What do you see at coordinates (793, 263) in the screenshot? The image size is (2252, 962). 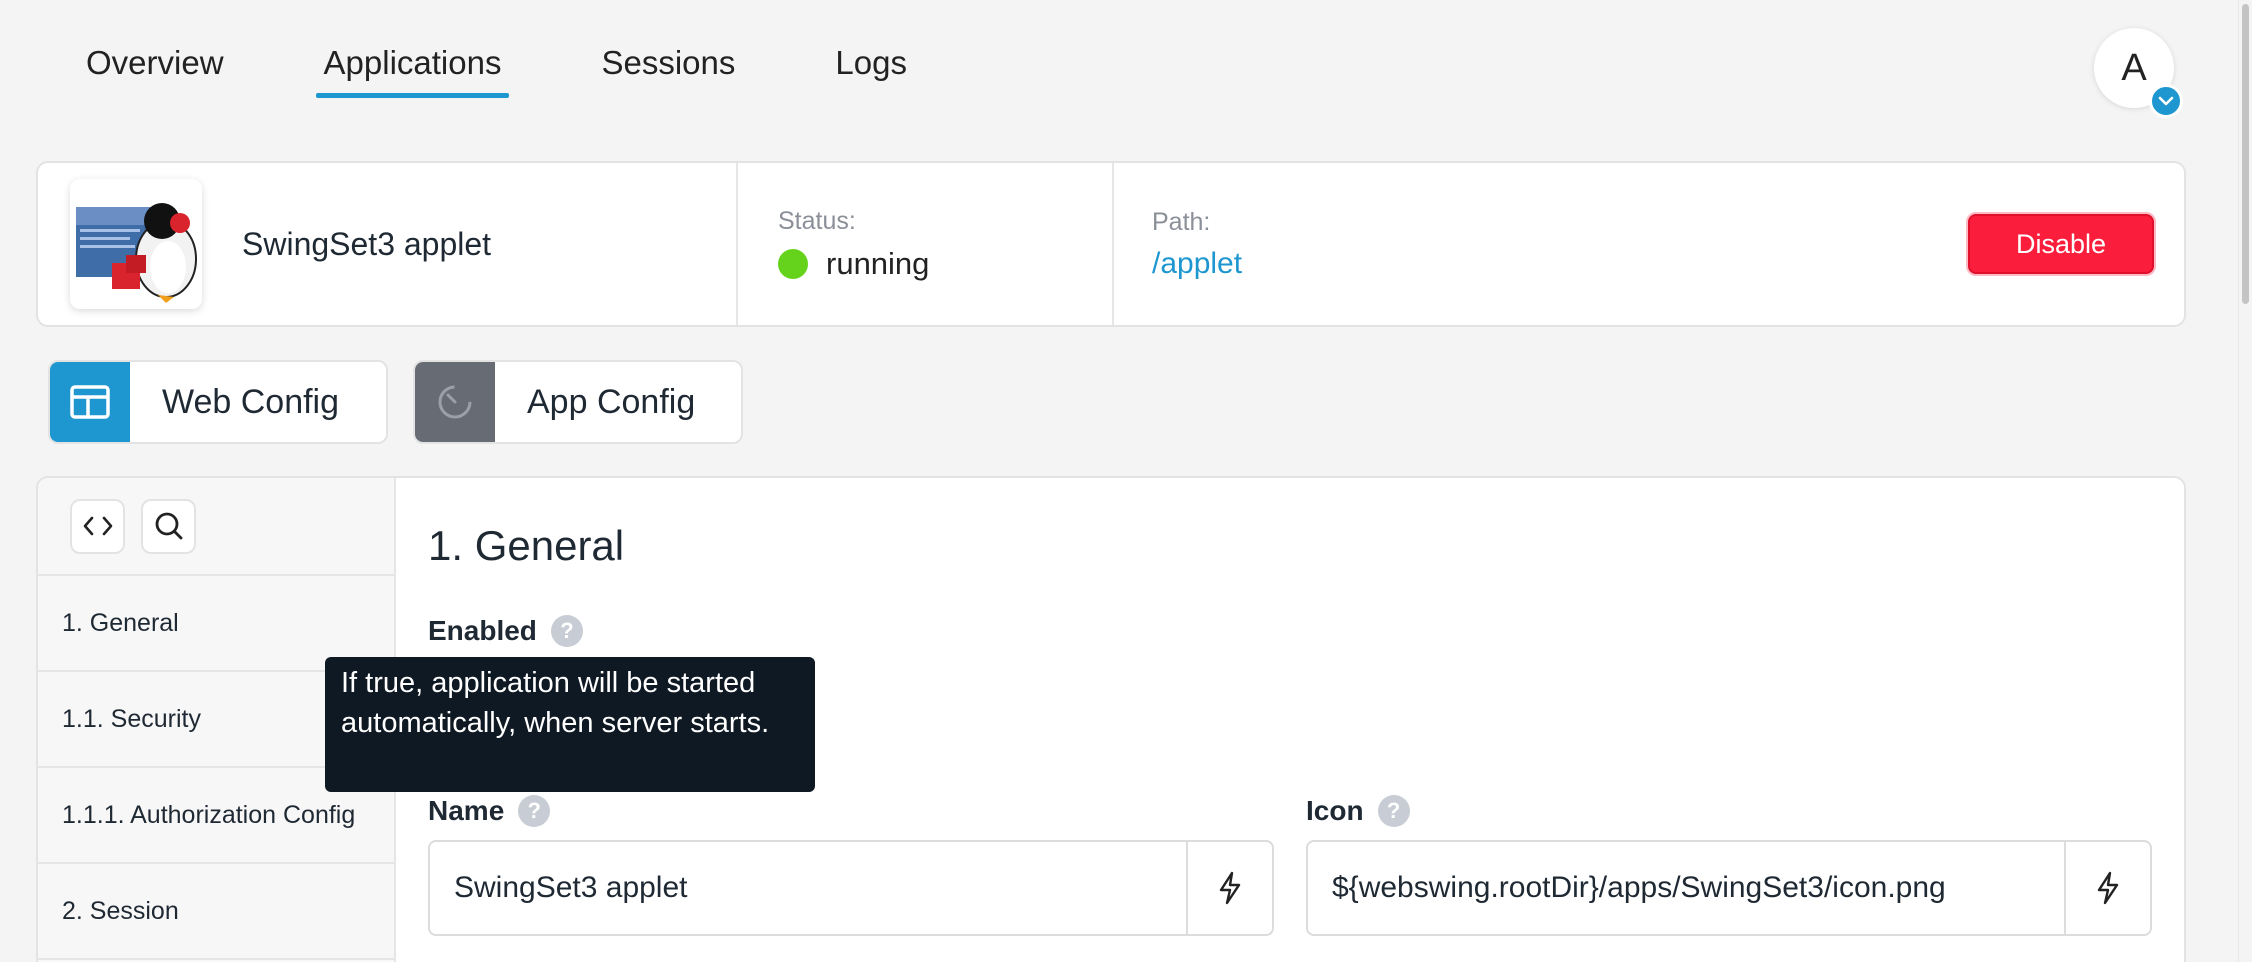 I see `status-indicator-icon` at bounding box center [793, 263].